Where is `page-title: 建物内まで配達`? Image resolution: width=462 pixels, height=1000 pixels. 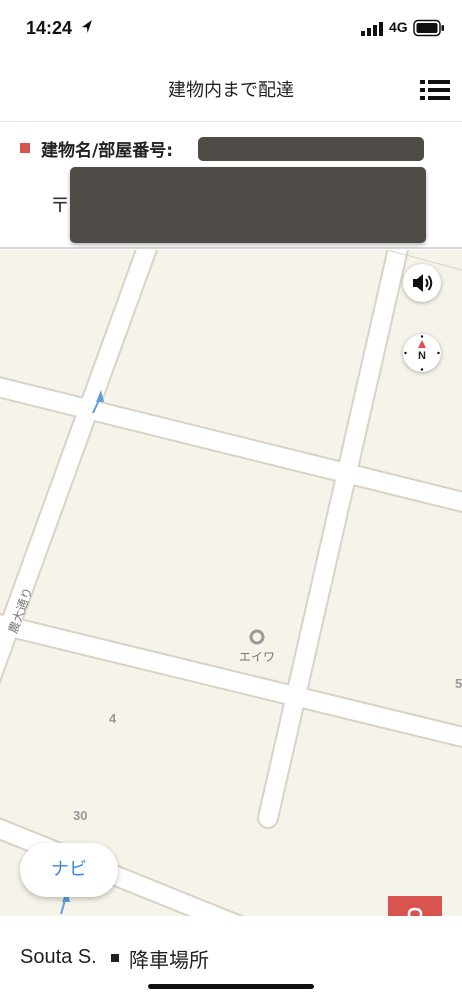
page-title: 建物内まで配達 is located at coordinates (231, 90).